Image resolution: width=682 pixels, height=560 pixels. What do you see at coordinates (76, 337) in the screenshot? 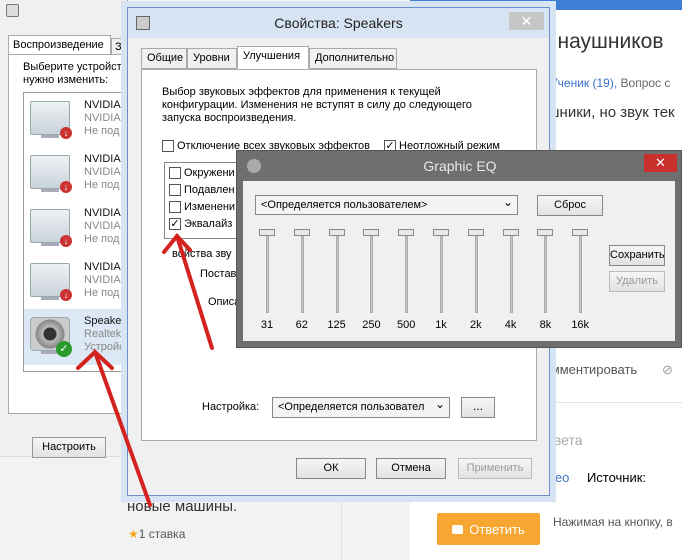
I see `list-item: ✓ Speake Realtek Устройс` at bounding box center [76, 337].